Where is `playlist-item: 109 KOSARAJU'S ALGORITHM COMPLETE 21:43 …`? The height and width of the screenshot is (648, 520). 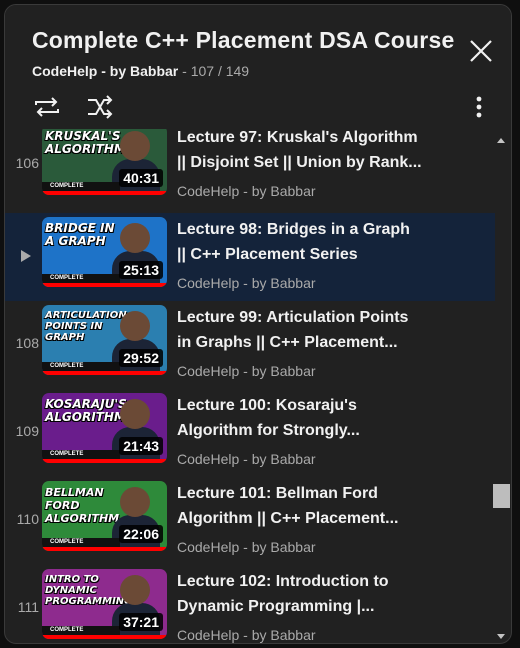 playlist-item: 109 KOSARAJU'S ALGORITHM COMPLETE 21:43 … is located at coordinates (250, 433).